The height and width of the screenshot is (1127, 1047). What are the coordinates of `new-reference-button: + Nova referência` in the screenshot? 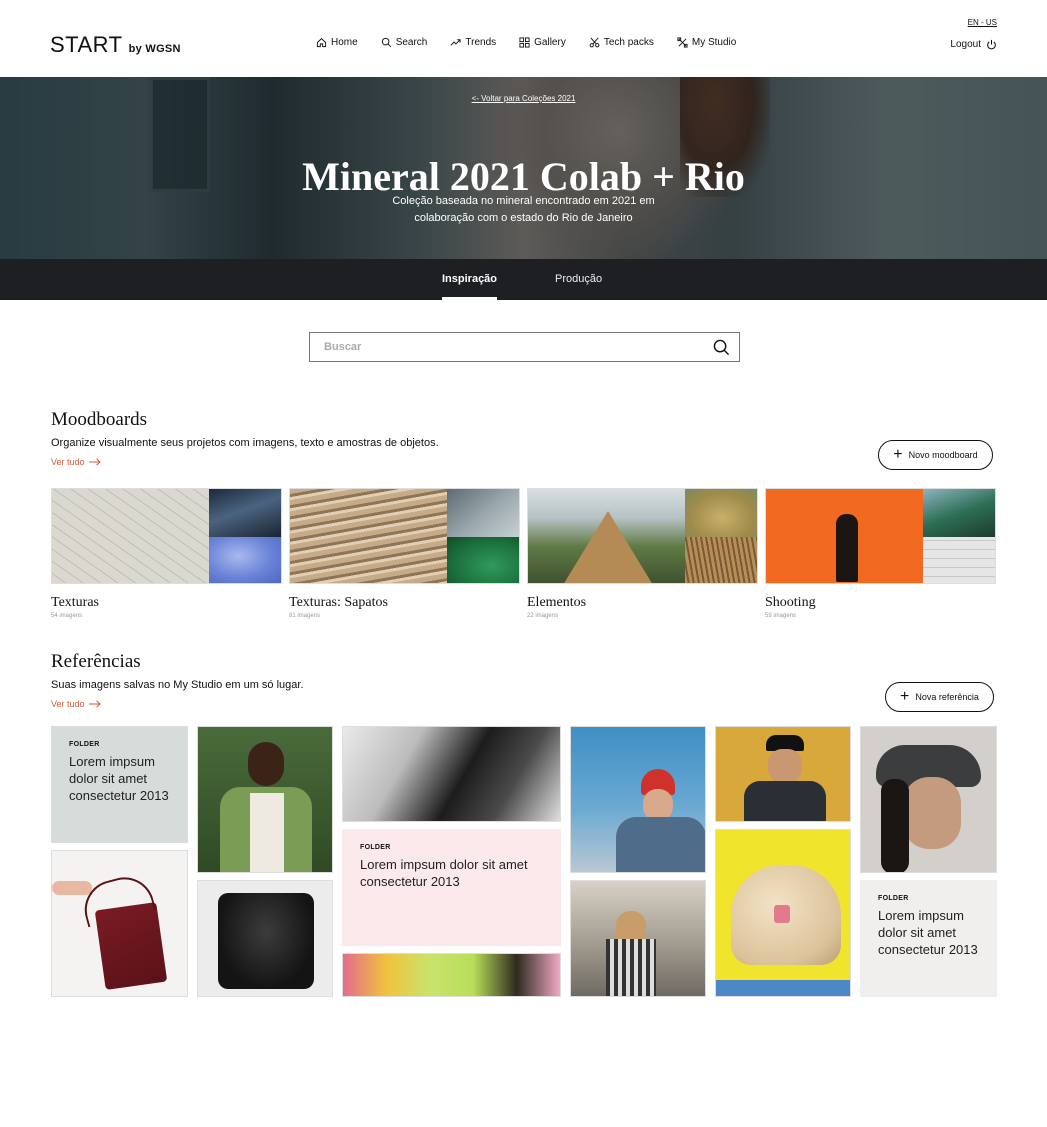 It's located at (939, 697).